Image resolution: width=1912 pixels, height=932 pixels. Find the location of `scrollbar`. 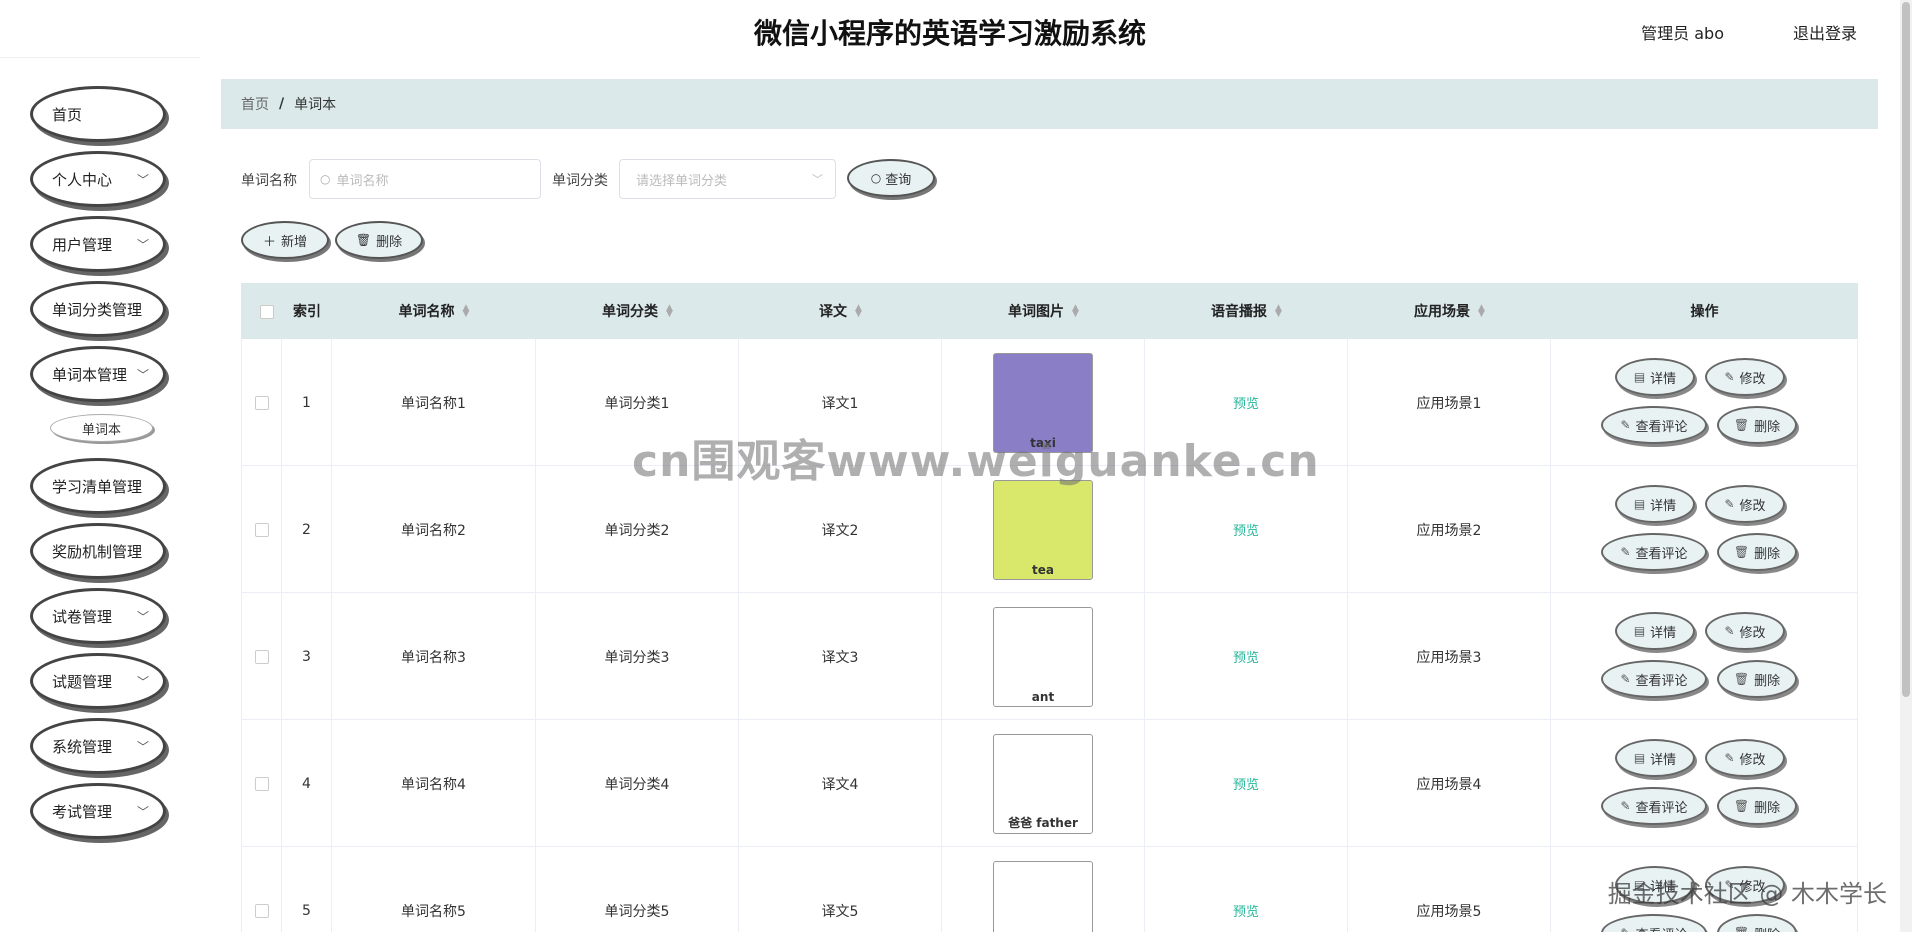

scrollbar is located at coordinates (1906, 466).